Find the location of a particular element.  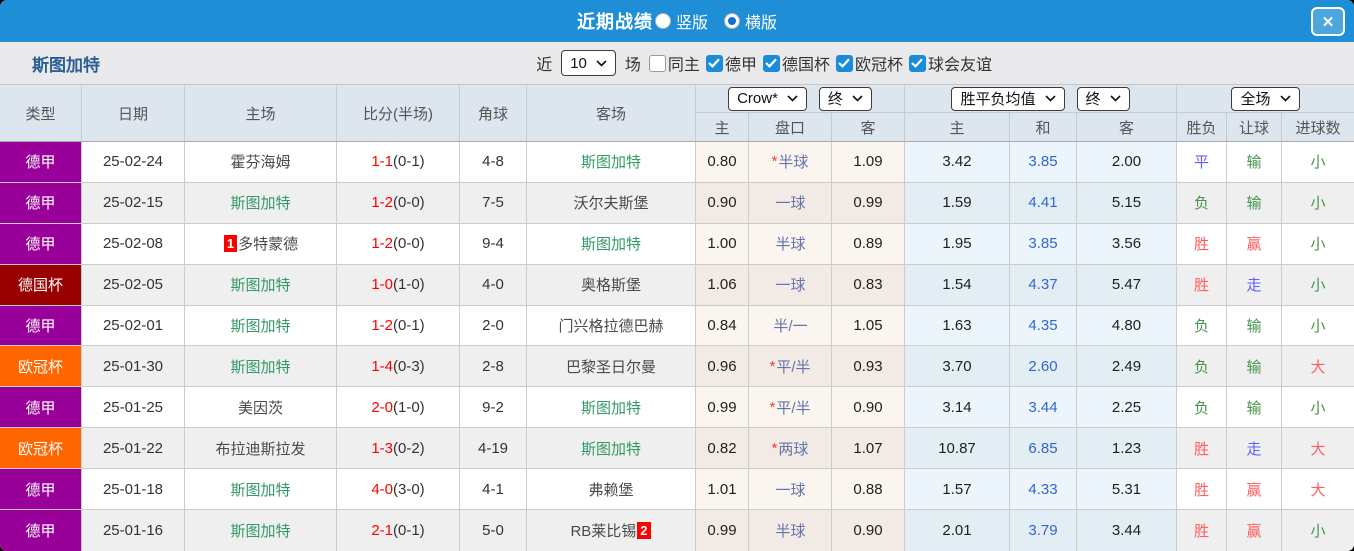

score-cell: 1-2 (0-0) is located at coordinates (398, 243).